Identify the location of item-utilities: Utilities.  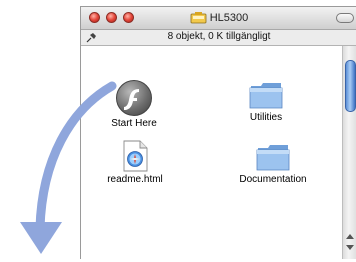
(266, 101).